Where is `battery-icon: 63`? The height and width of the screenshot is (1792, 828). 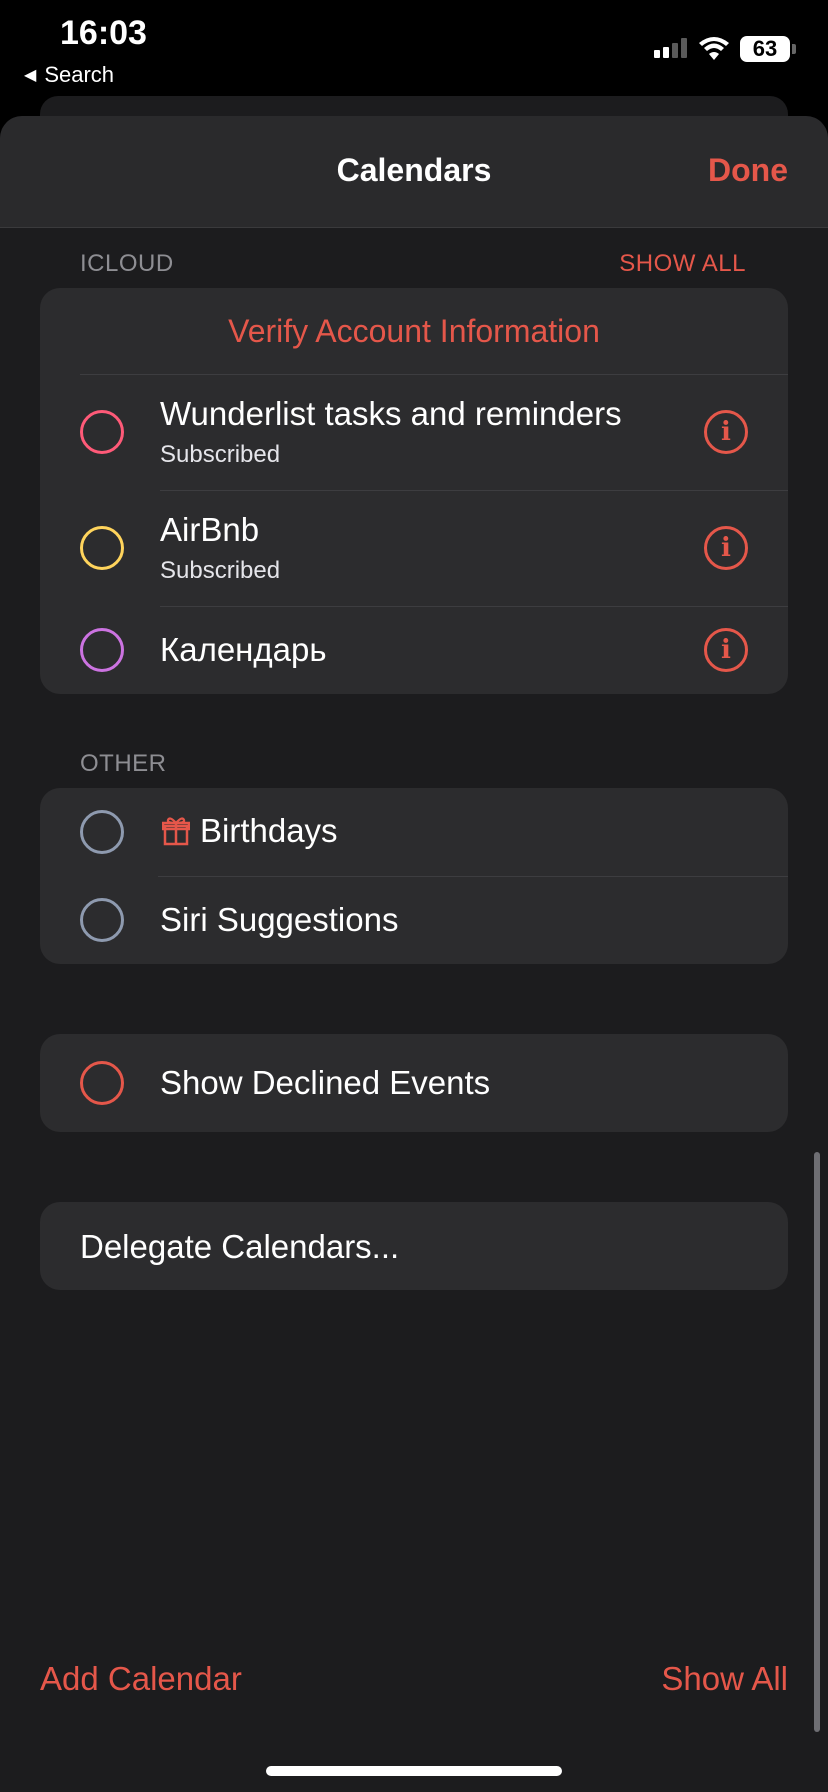
battery-icon: 63 is located at coordinates (765, 49).